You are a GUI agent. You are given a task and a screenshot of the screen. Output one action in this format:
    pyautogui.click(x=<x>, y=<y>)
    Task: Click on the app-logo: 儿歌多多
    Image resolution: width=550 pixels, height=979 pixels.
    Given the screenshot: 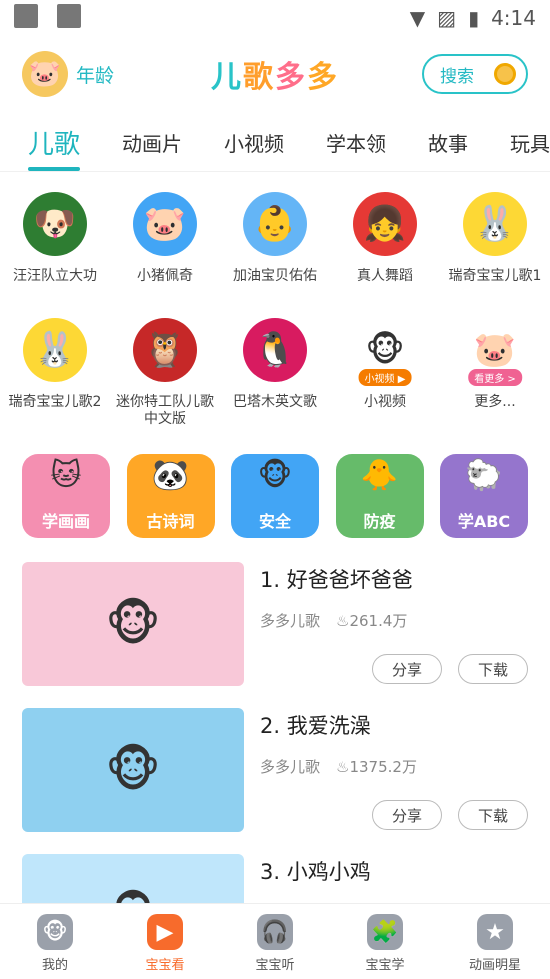 What is the action you would take?
    pyautogui.click(x=275, y=77)
    